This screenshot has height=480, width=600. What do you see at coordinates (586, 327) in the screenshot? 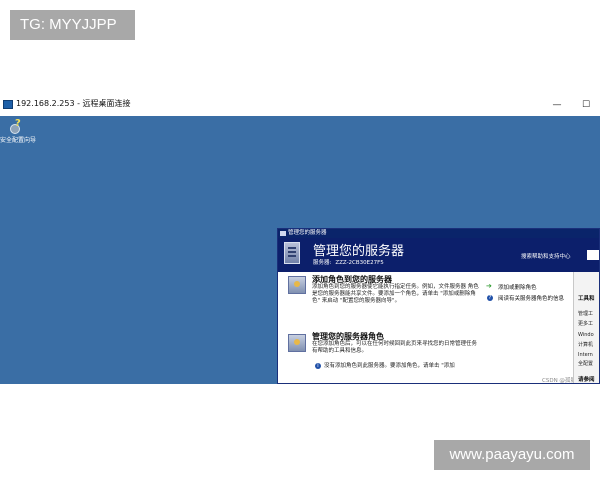
I see `tools-panel: 工具和 管理工 更多工 Windo 计算机 Intern 全配置 请参阅` at bounding box center [586, 327].